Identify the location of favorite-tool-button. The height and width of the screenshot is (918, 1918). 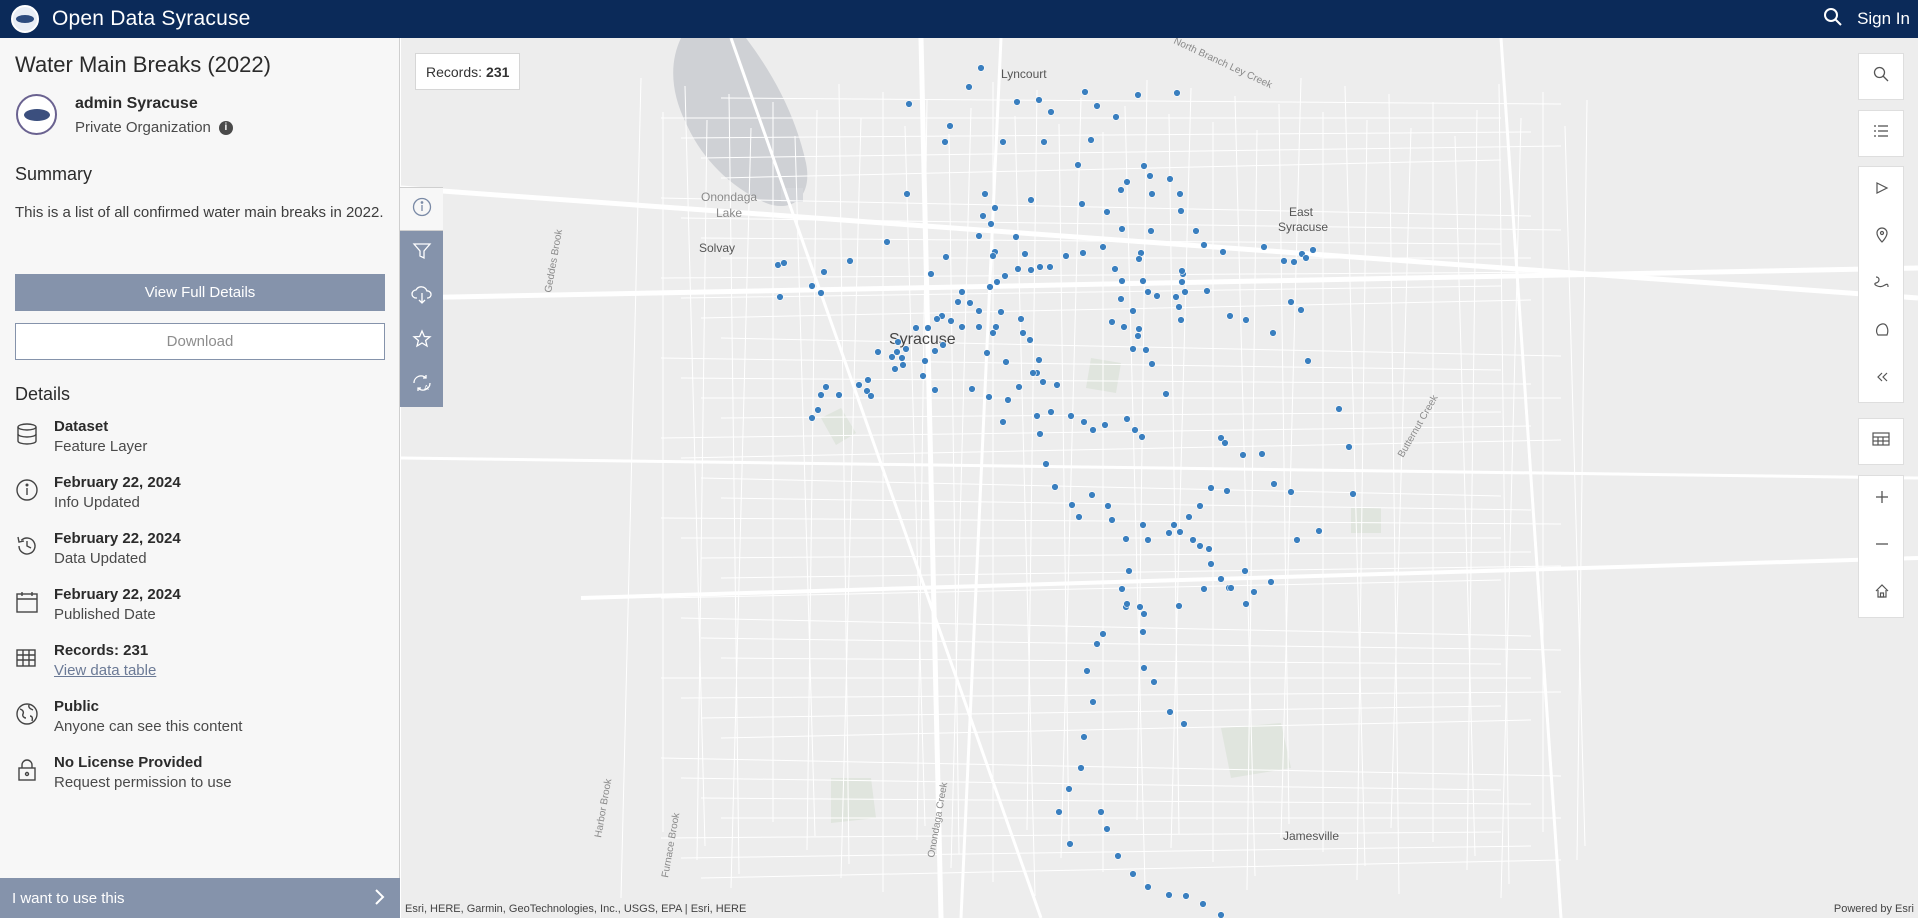
(421, 341).